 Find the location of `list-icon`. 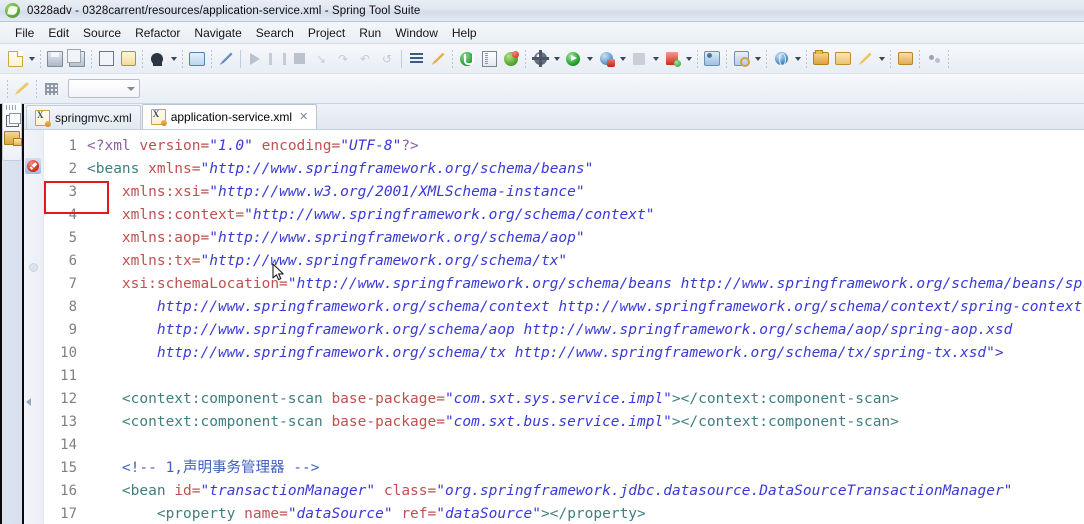

list-icon is located at coordinates (416, 59).